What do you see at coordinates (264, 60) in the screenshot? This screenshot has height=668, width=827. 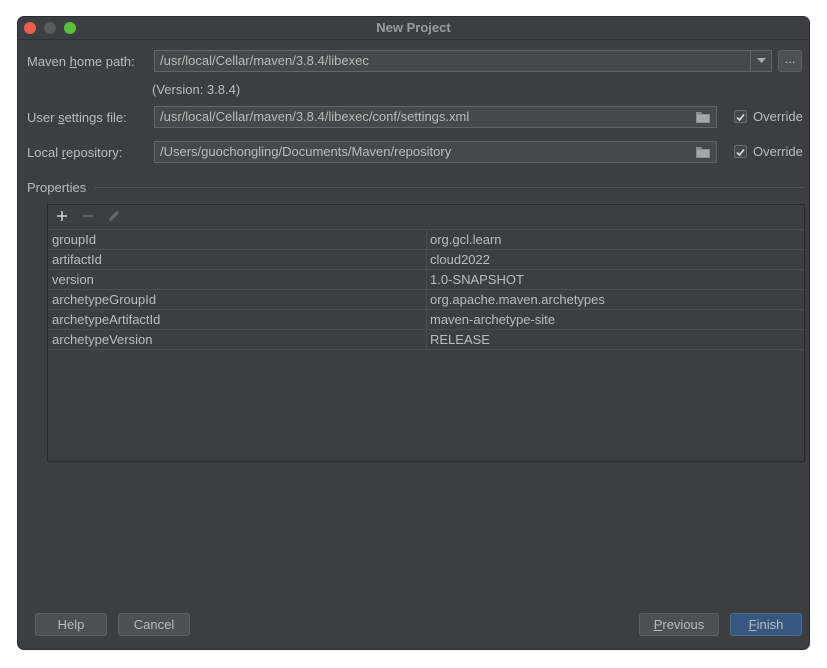 I see `maven-home-value: /usr/local/Cellar/maven/3.8.4/libexec` at bounding box center [264, 60].